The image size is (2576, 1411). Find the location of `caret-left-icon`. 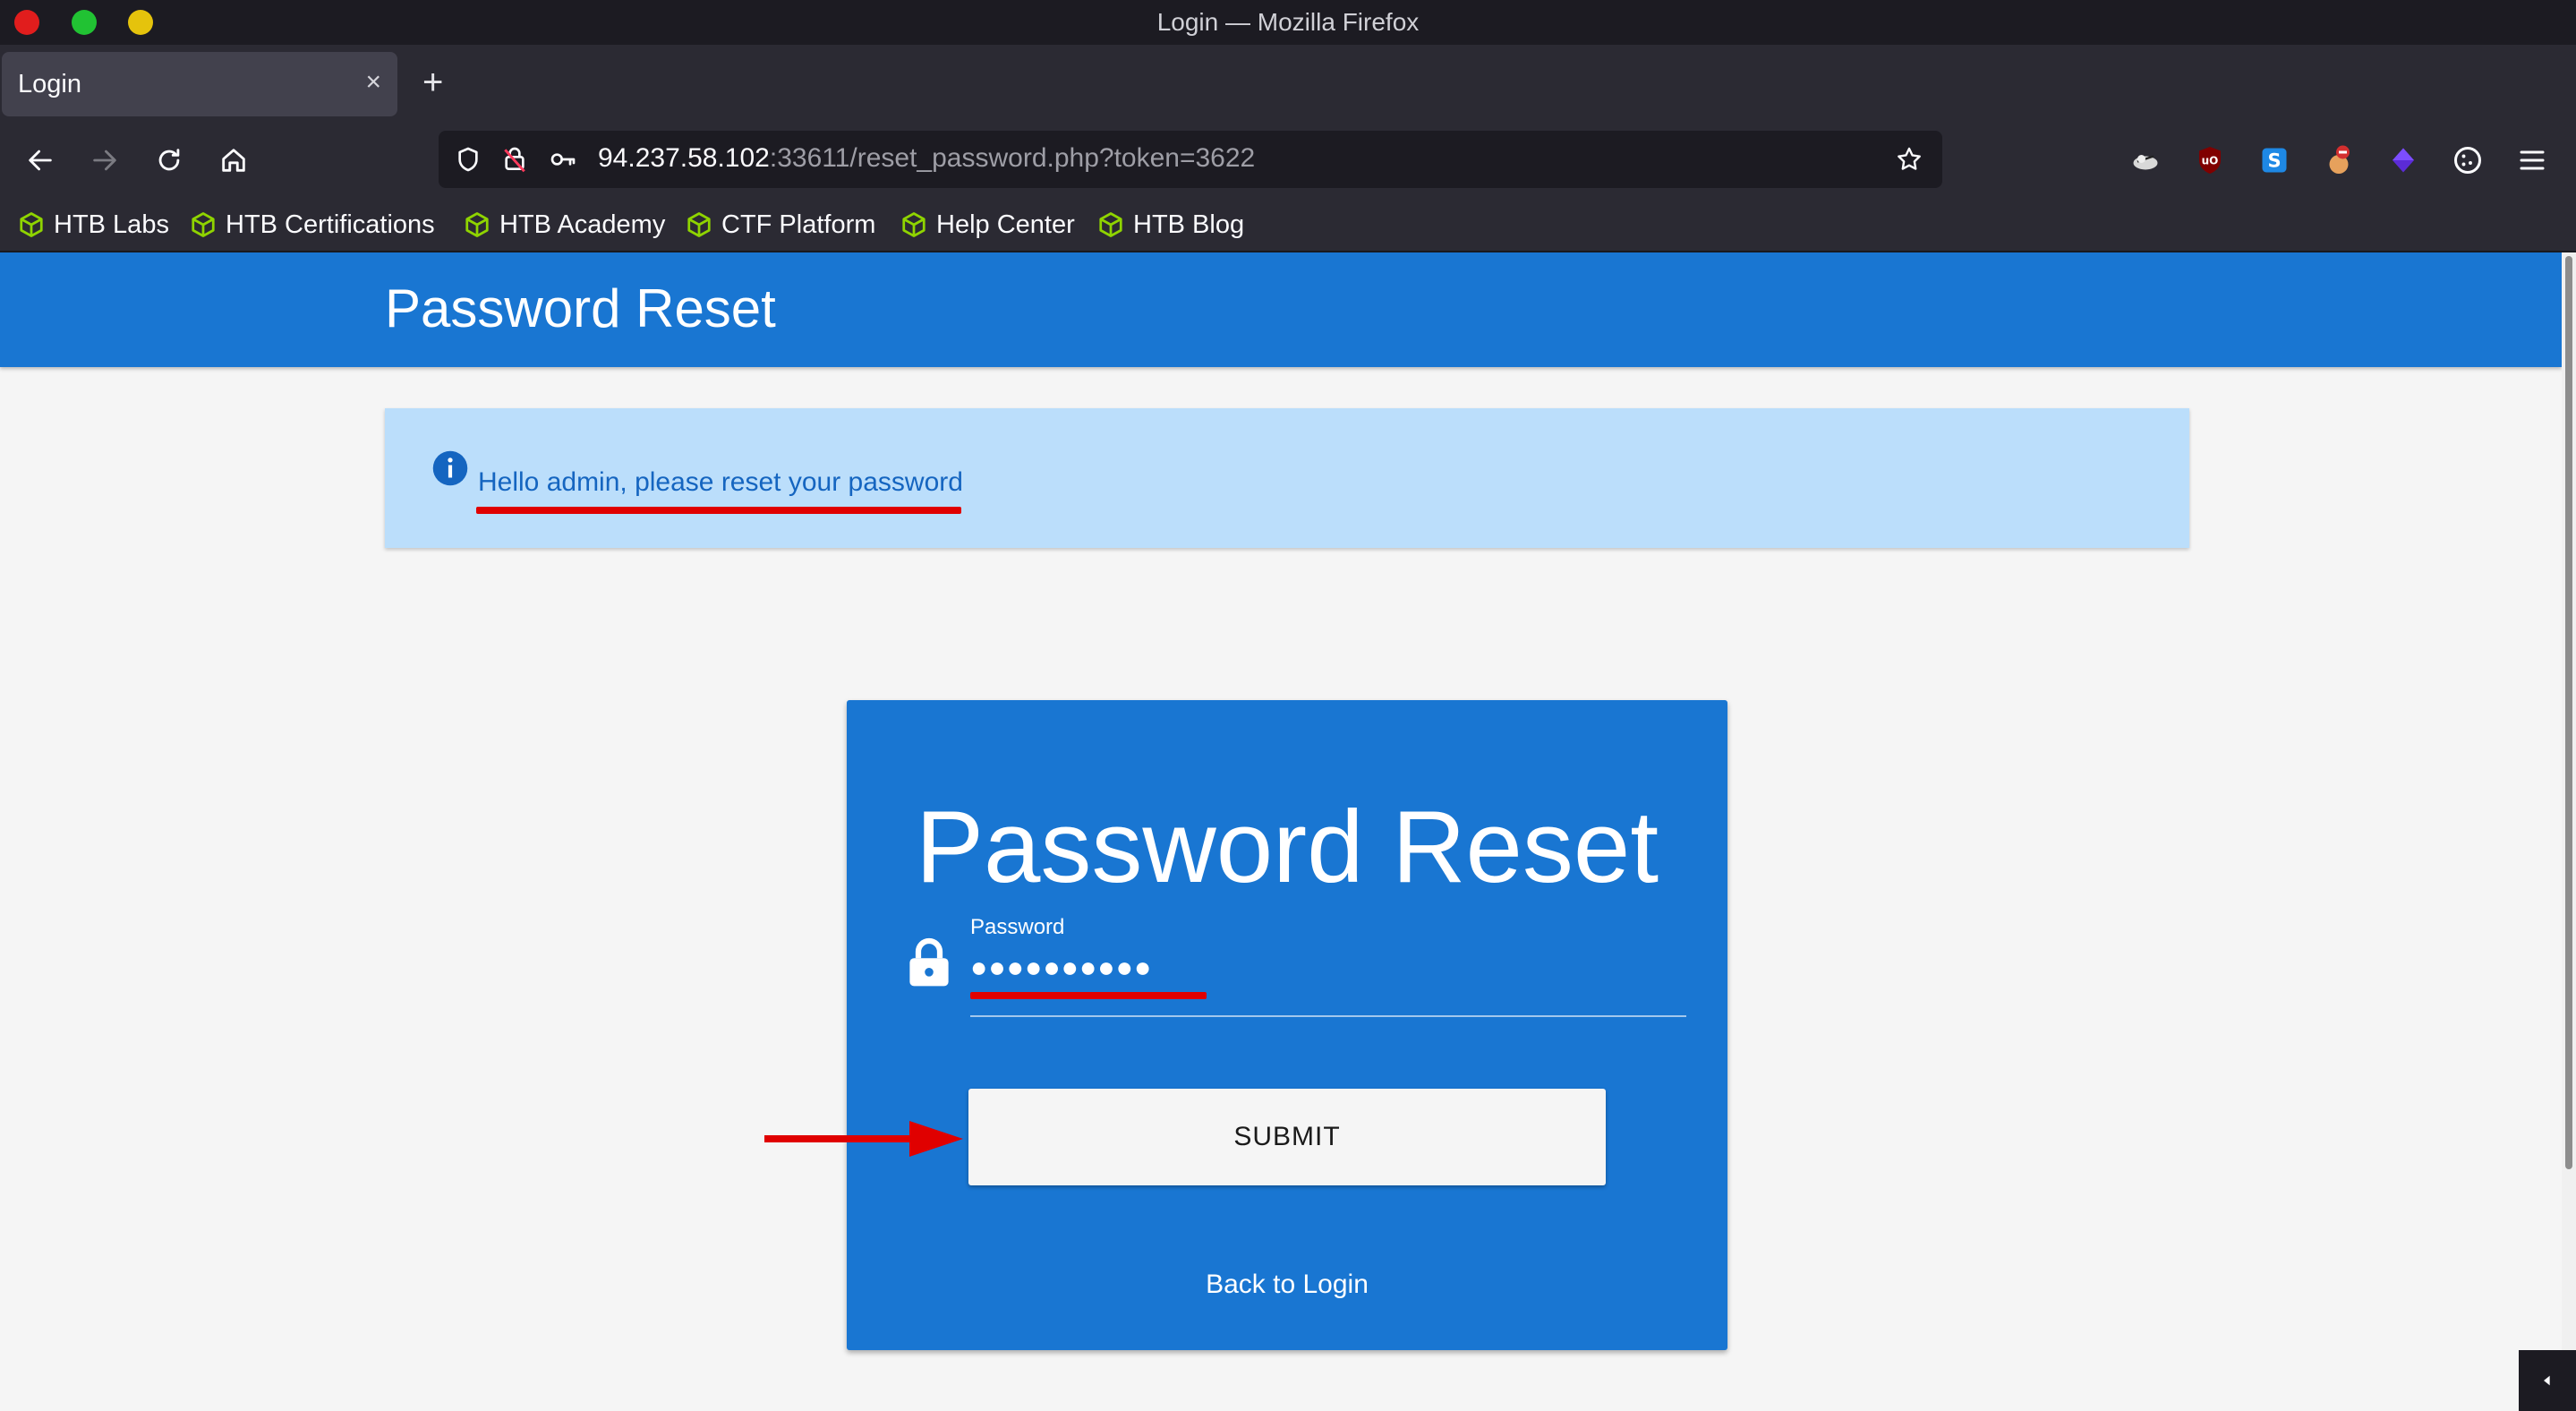

caret-left-icon is located at coordinates (2547, 1380).